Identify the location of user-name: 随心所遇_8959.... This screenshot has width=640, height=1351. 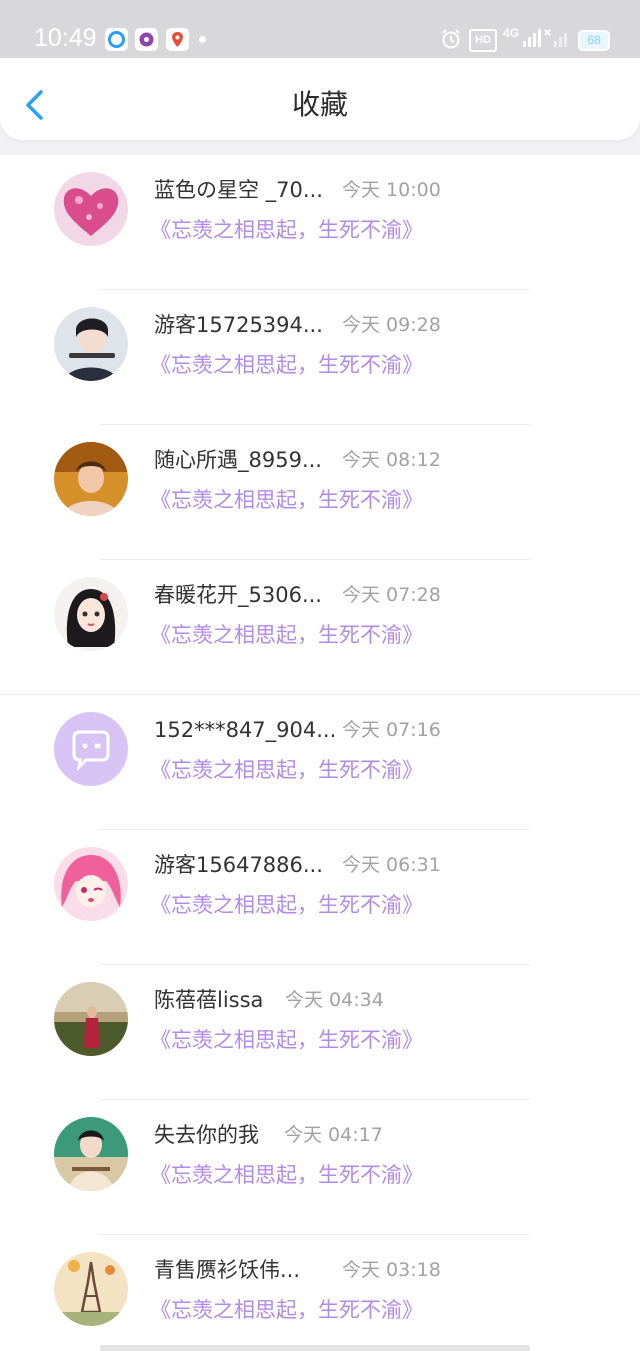
(238, 460).